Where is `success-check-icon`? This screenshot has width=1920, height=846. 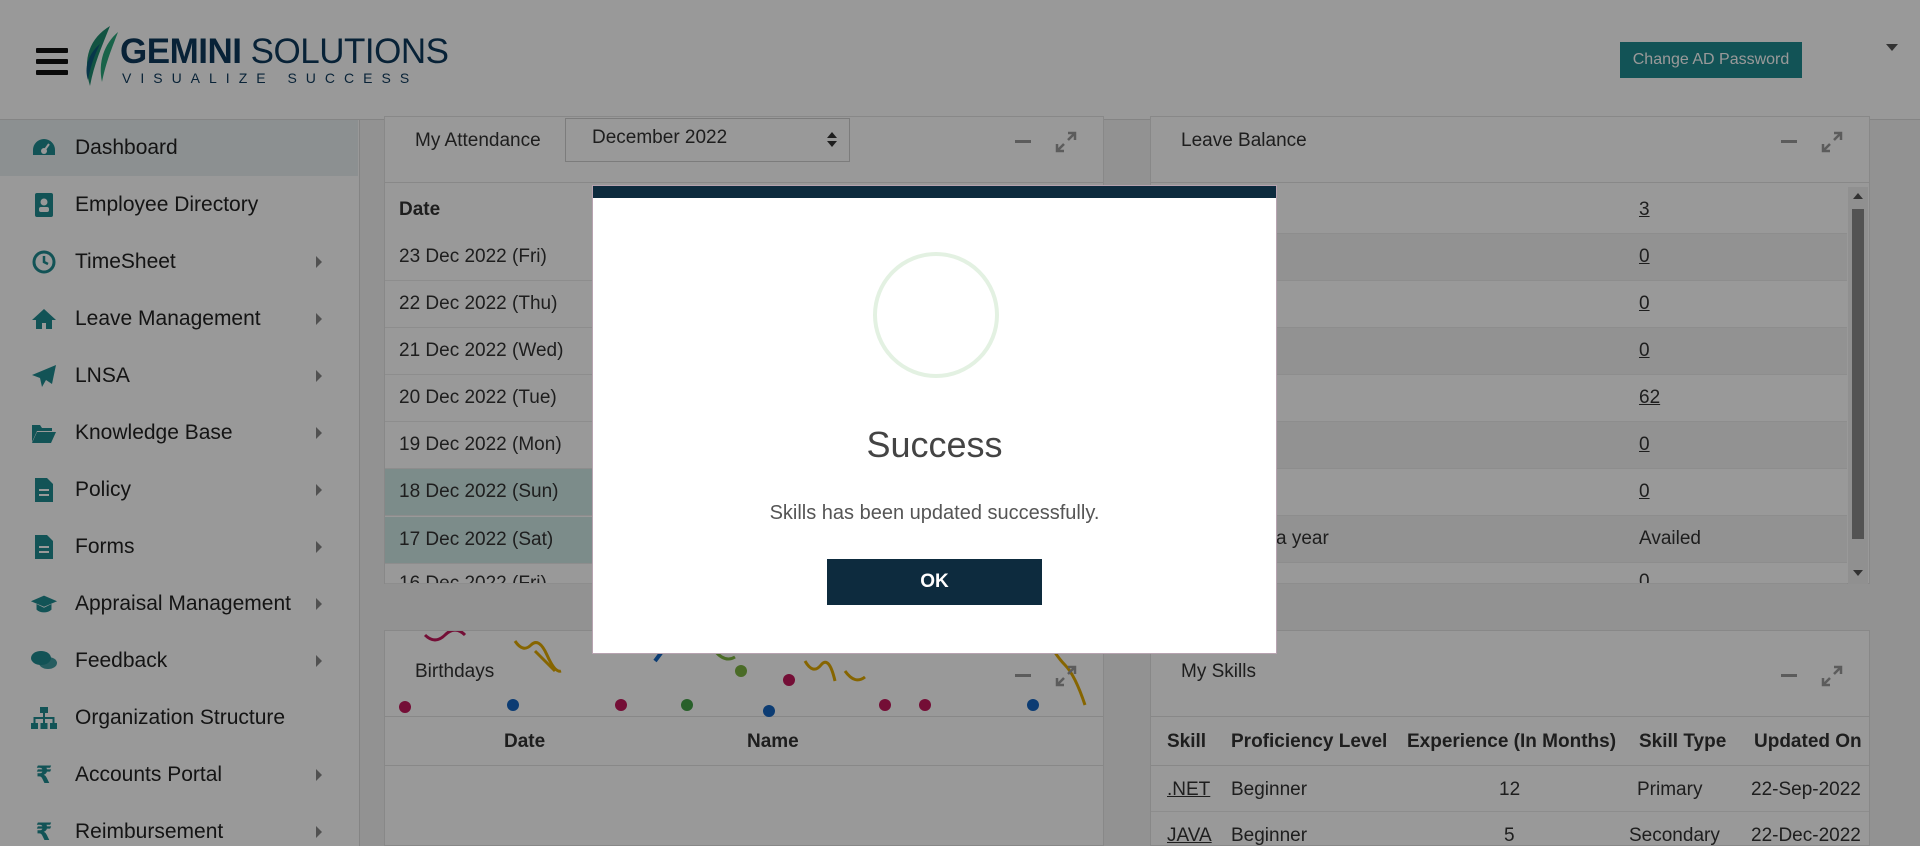 success-check-icon is located at coordinates (936, 315).